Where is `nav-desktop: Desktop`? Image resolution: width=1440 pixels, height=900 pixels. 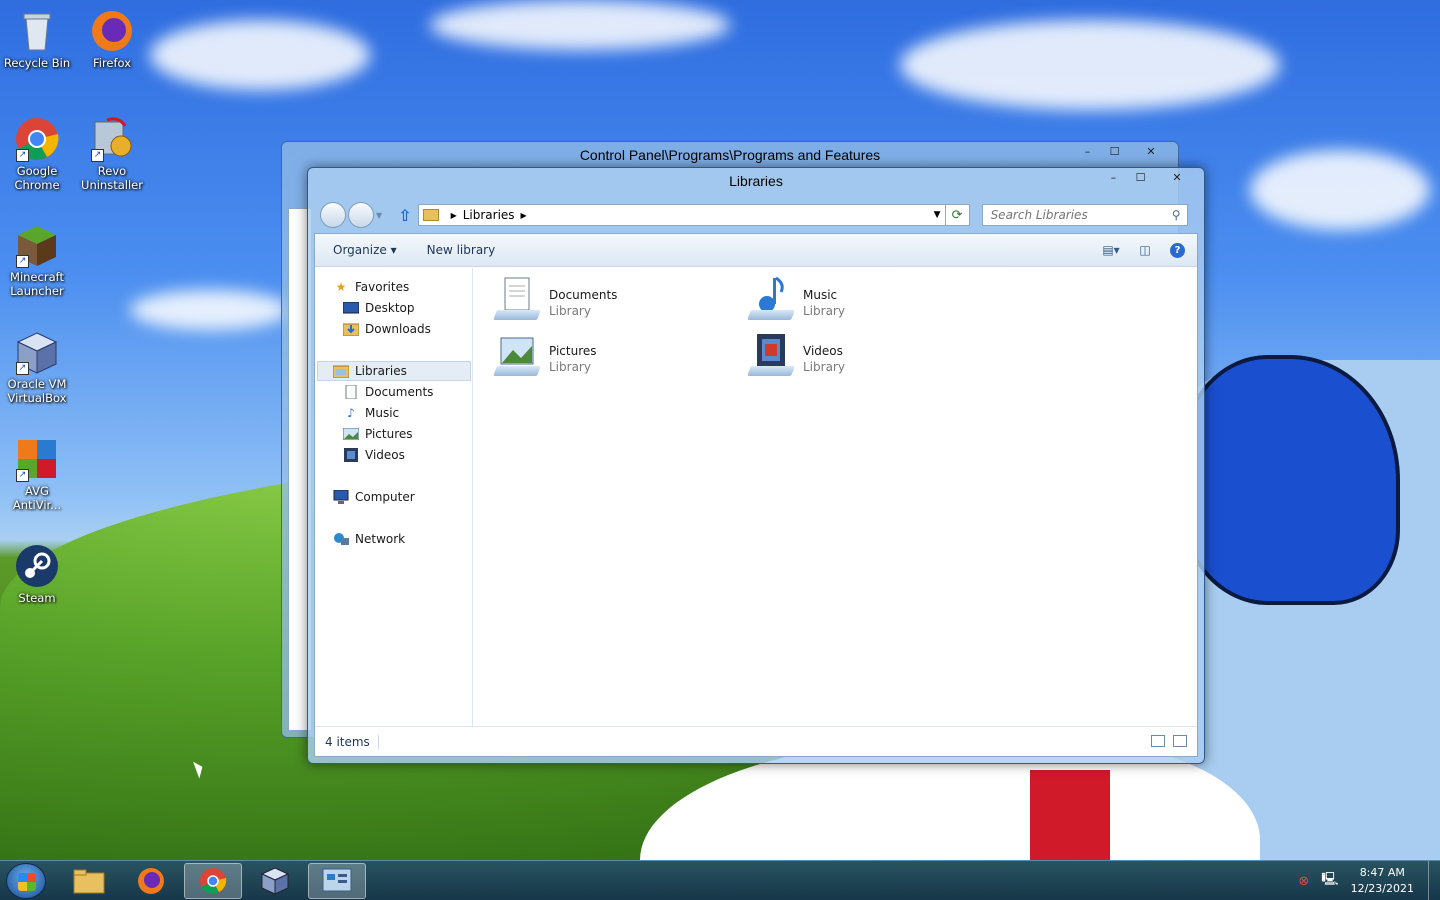 nav-desktop: Desktop is located at coordinates (379, 308).